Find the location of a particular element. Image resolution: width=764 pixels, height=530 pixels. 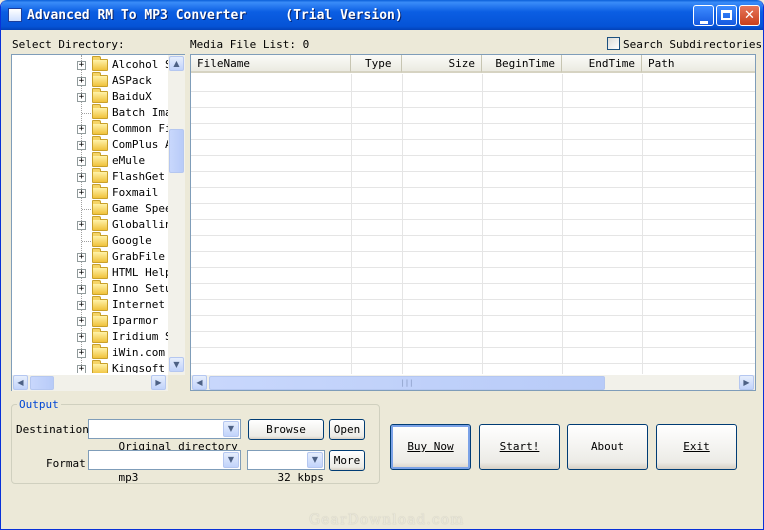

tree-scroll-thumb is located at coordinates (176, 151).